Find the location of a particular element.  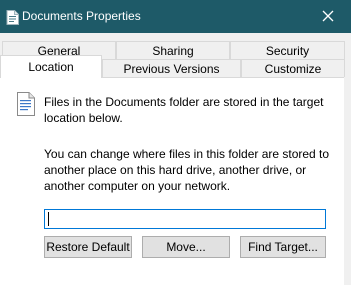

document-icon is located at coordinates (26, 104).